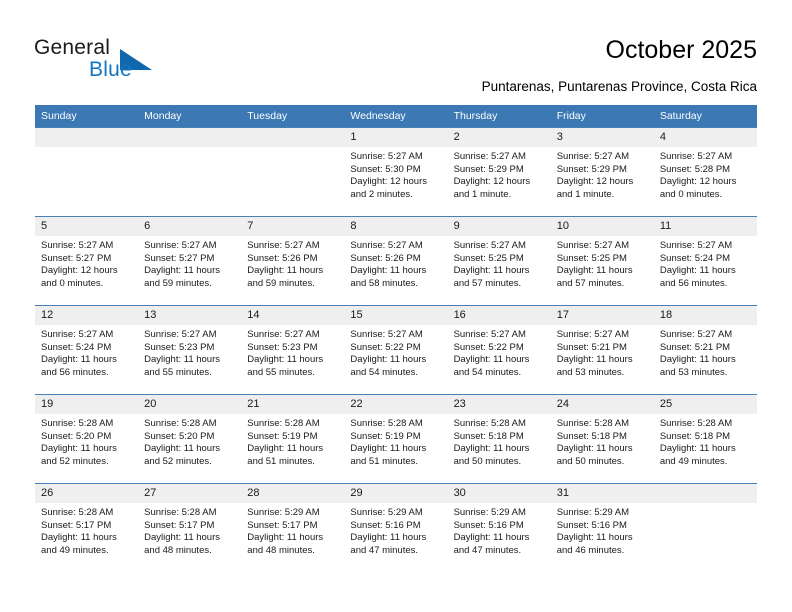  I want to click on sunset-time: Sunset: 5:18 PM, so click(591, 436).